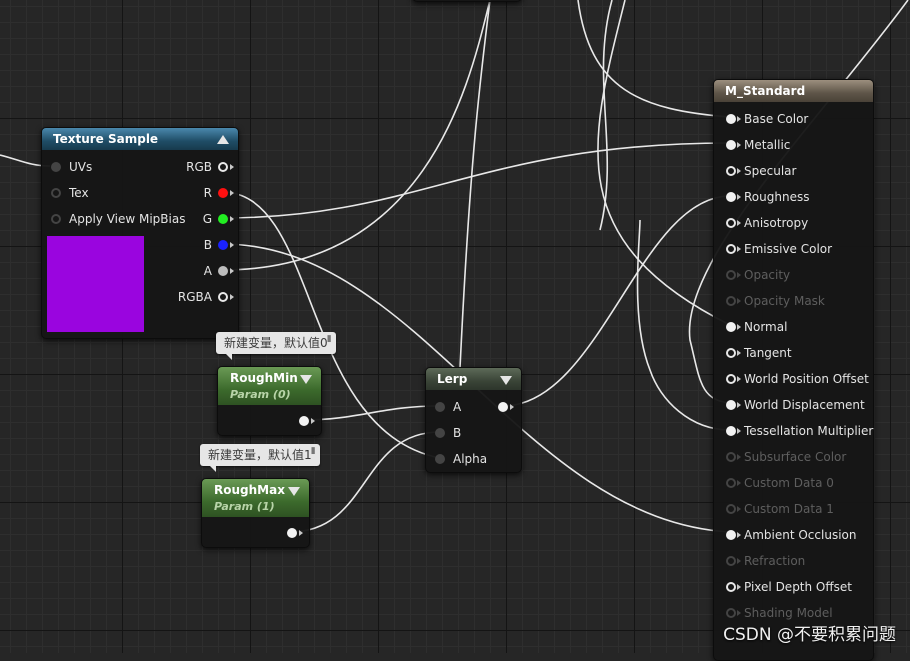 Image resolution: width=910 pixels, height=661 pixels. What do you see at coordinates (800, 535) in the screenshot?
I see `material-pin-label: Ambient Occlusion` at bounding box center [800, 535].